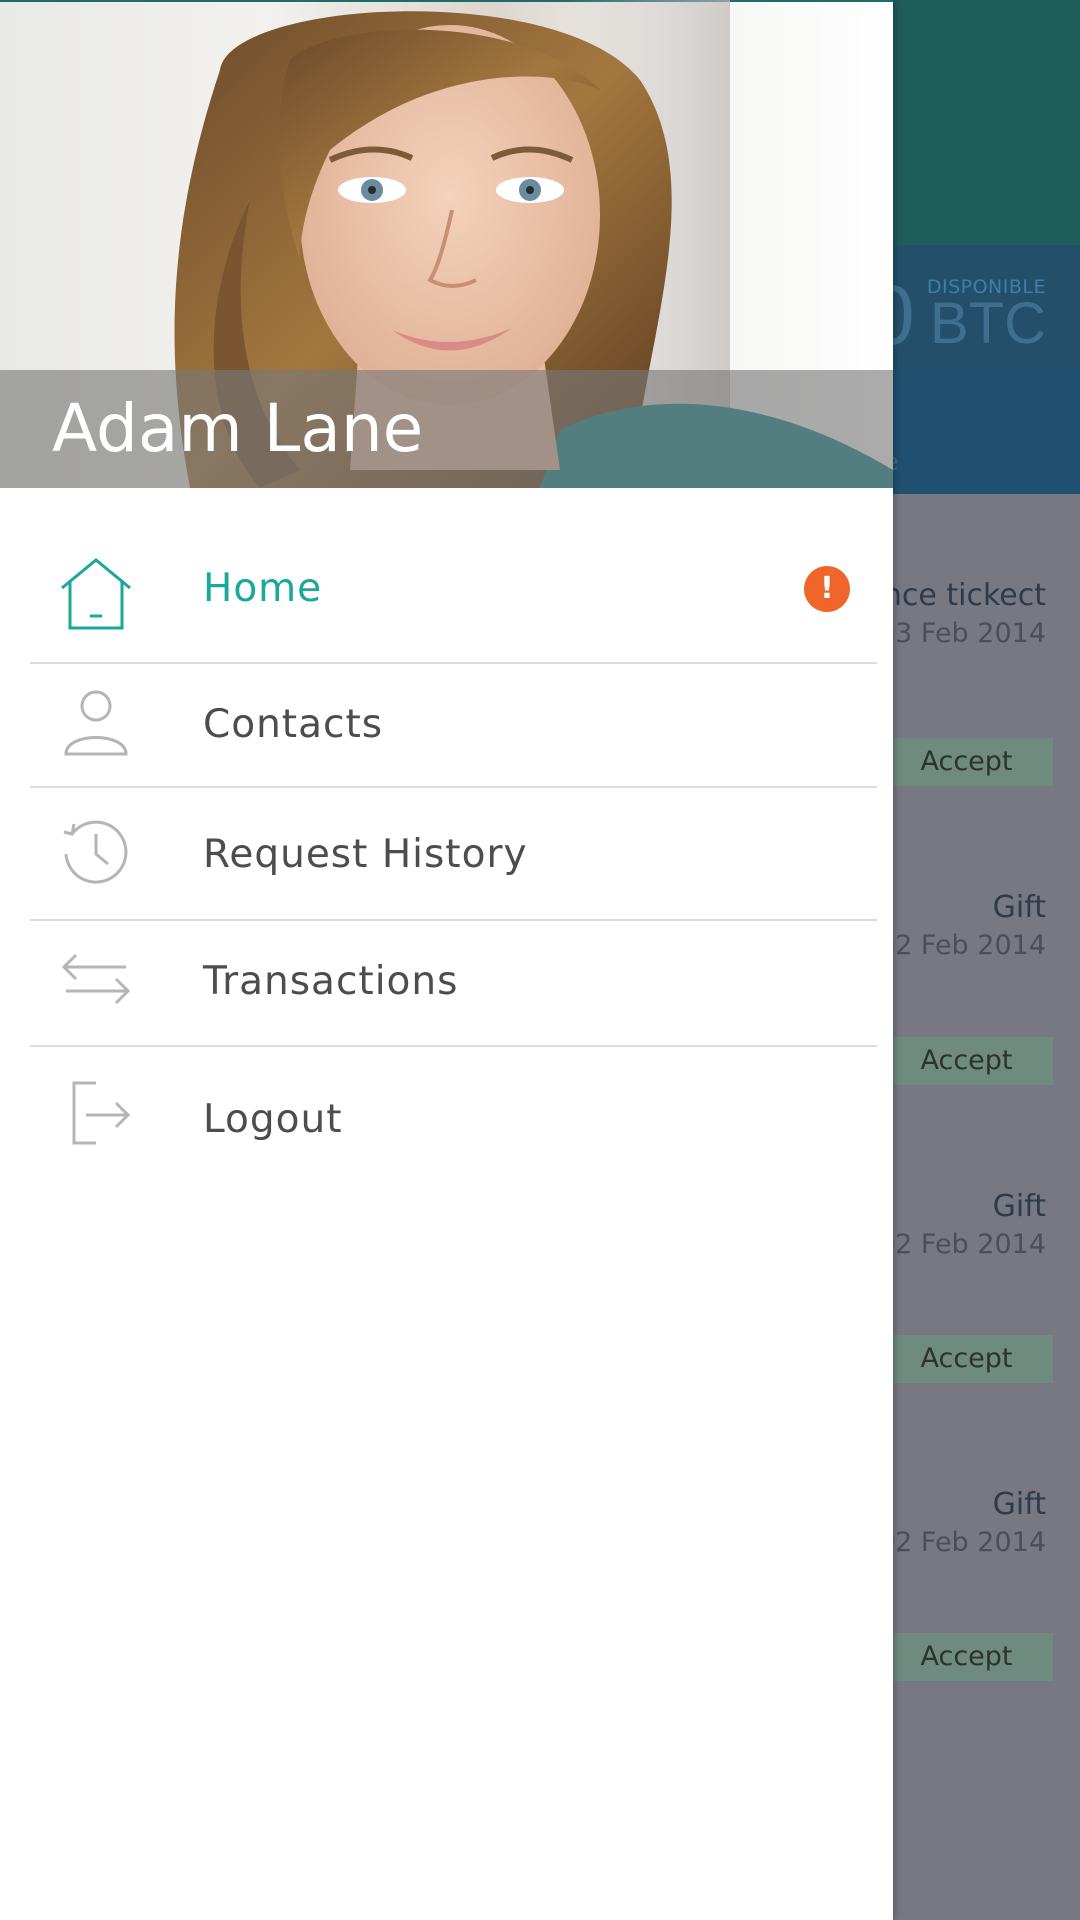  I want to click on menu-item-label: Contacts, so click(293, 724).